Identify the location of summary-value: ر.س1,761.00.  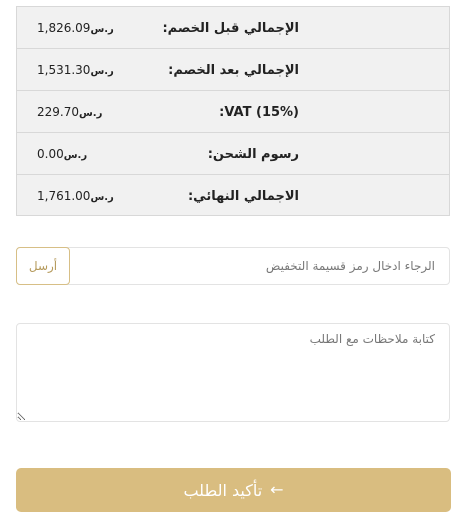
(78, 196).